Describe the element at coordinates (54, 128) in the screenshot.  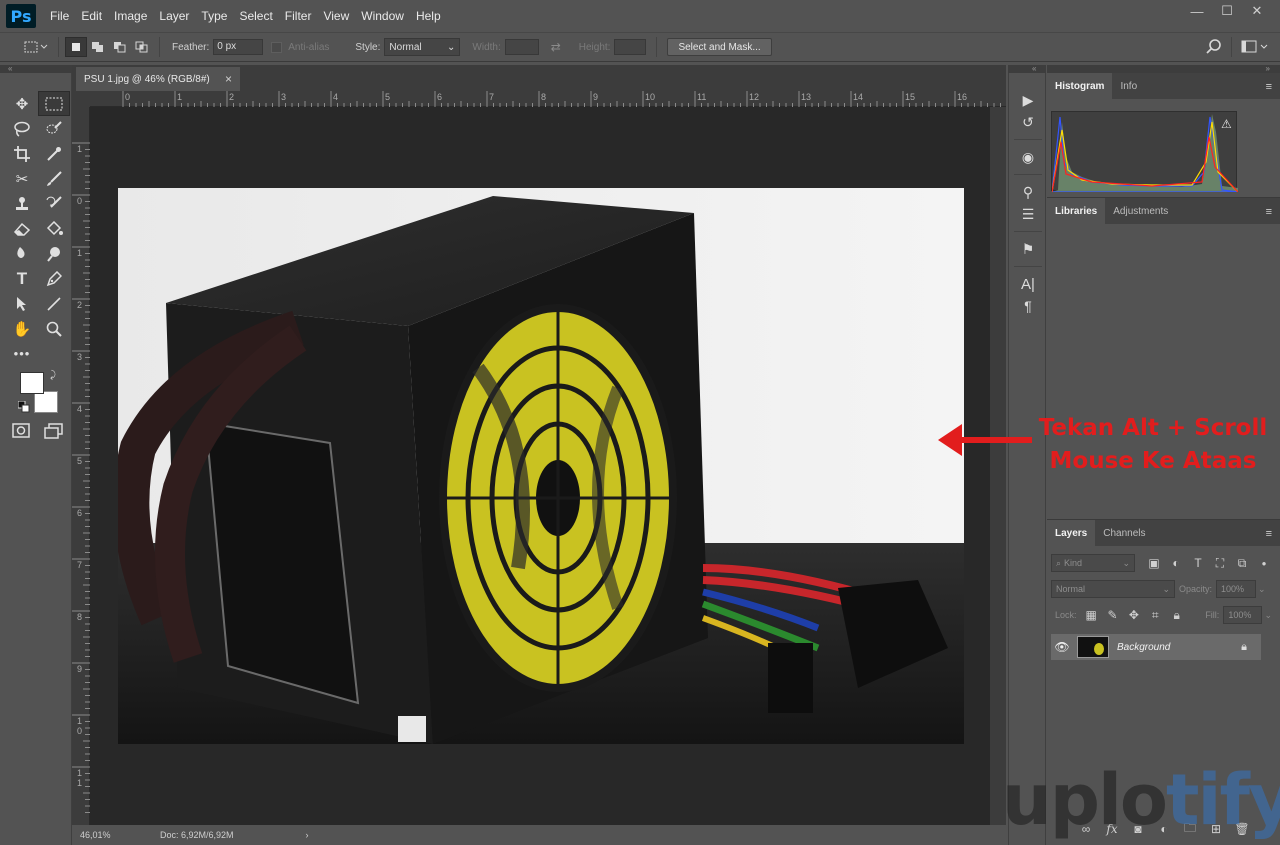
I see `quick-select-tool-icon` at that location.